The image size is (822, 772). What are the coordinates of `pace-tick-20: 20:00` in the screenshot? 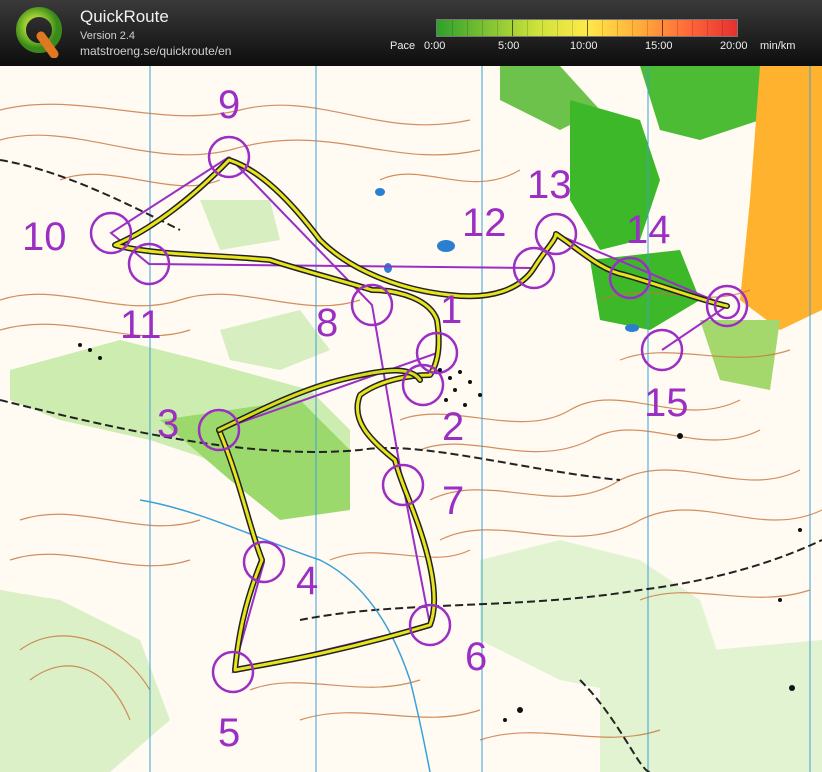 It's located at (734, 46).